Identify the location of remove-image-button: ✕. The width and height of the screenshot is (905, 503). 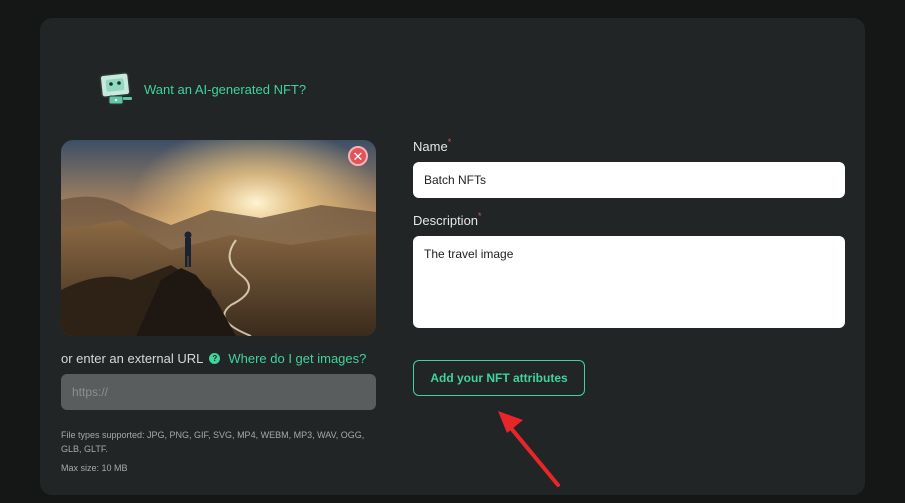
(358, 156).